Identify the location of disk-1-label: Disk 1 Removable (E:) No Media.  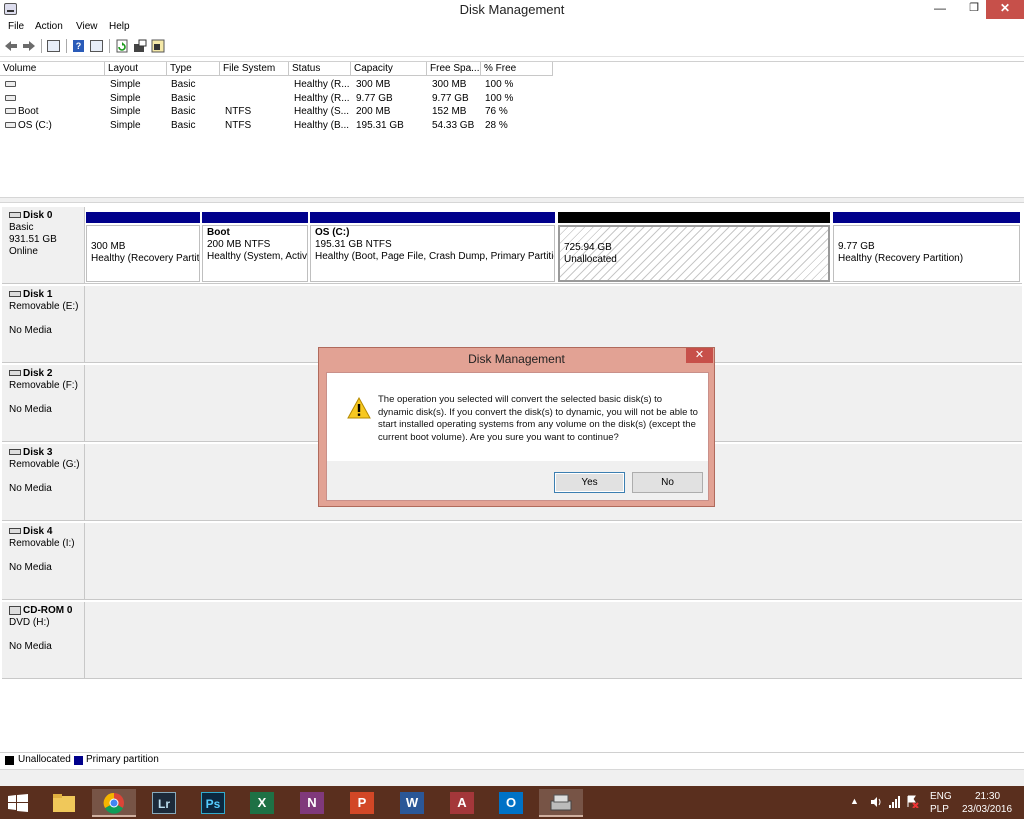
(43, 324).